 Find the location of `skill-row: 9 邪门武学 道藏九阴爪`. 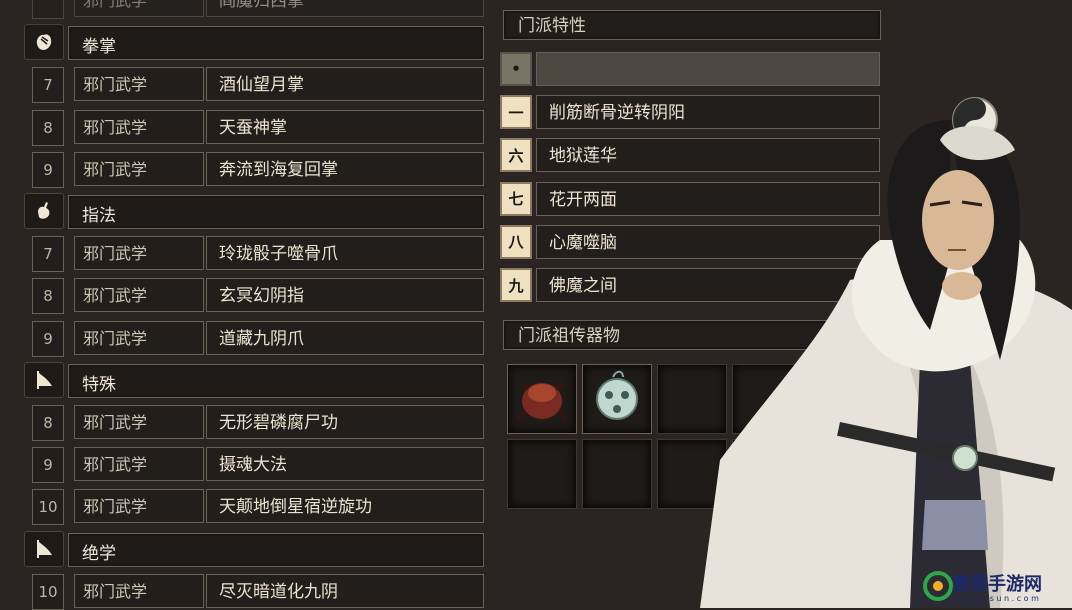

skill-row: 9 邪门武学 道藏九阴爪 is located at coordinates (255, 337).